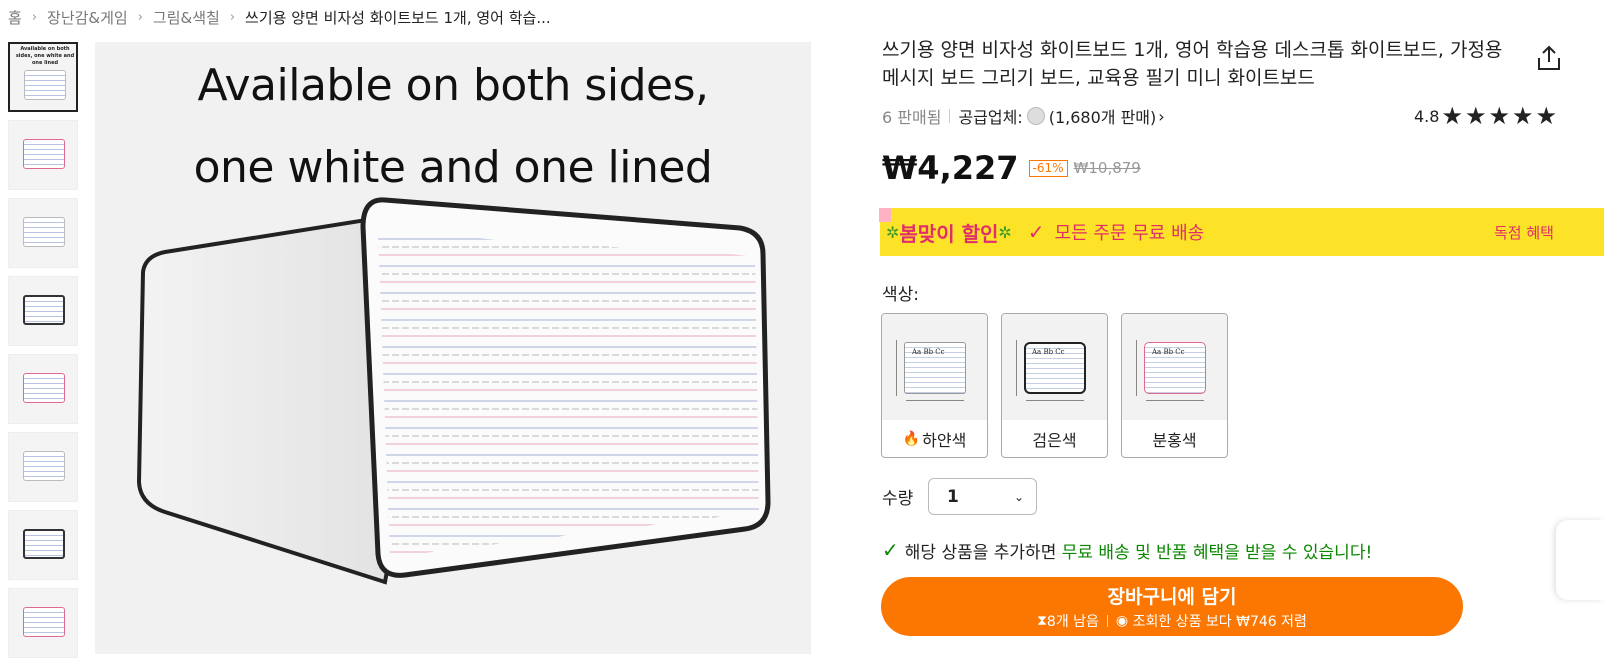 This screenshot has width=1604, height=665. I want to click on quantity-label: 수량, so click(898, 499).